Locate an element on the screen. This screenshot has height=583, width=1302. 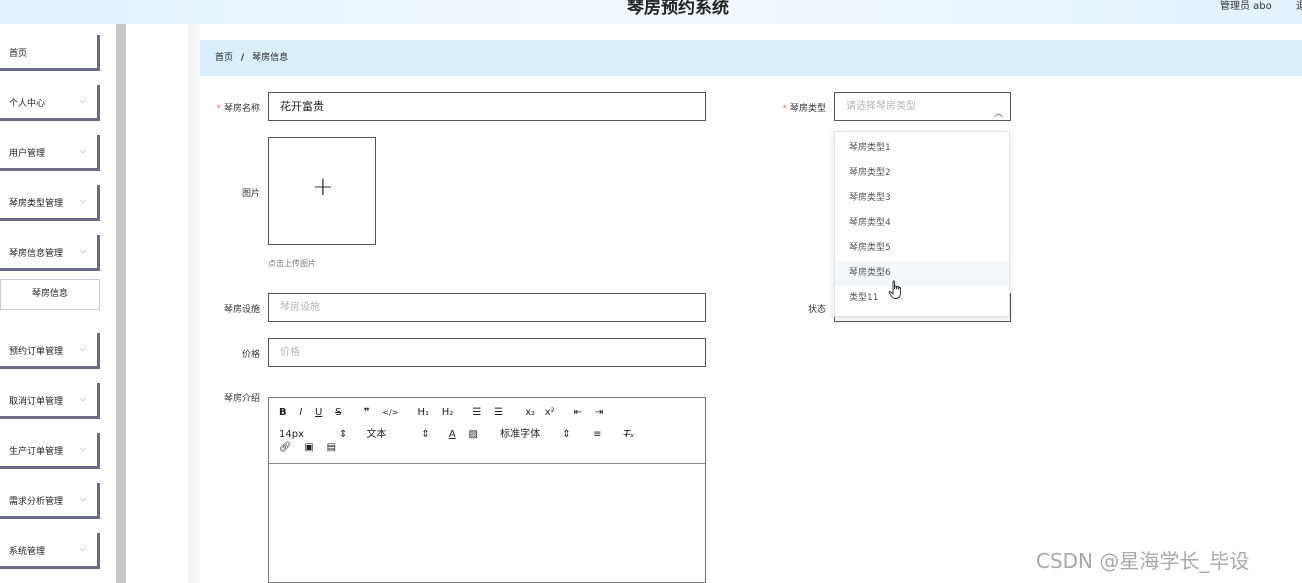
sidebar-item-user-management: 用户管理 ⌵ is located at coordinates (50, 153).